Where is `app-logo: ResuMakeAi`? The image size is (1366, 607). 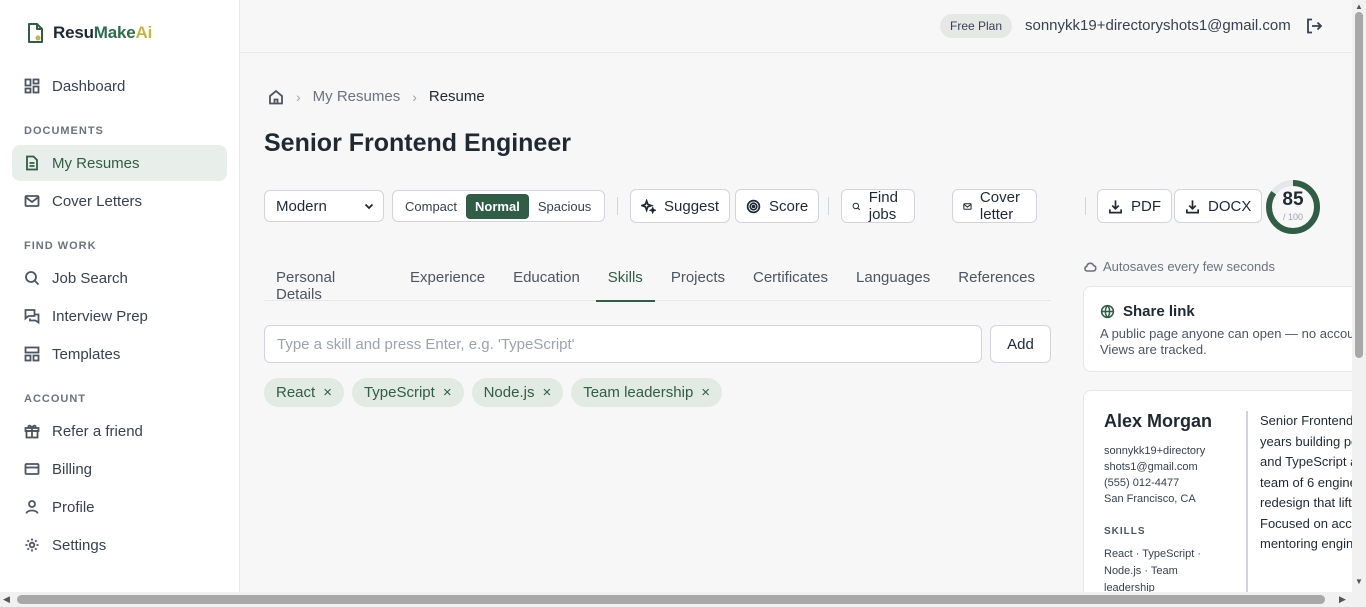
app-logo: ResuMakeAi is located at coordinates (88, 33).